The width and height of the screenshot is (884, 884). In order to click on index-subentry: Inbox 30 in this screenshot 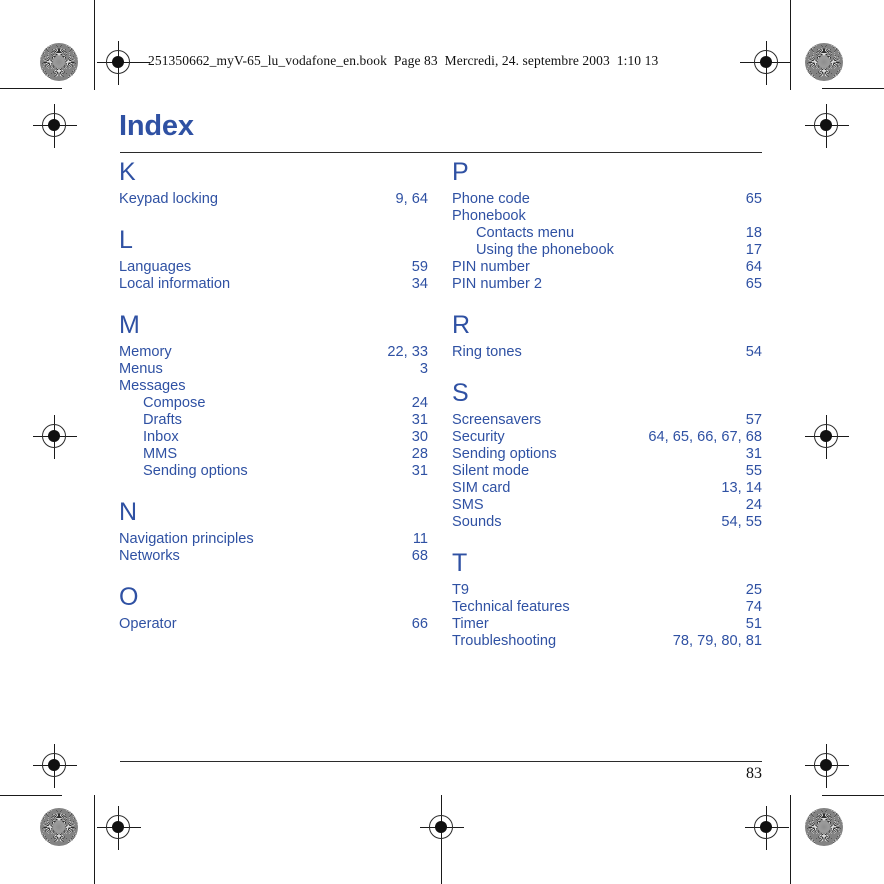, I will do `click(273, 437)`.